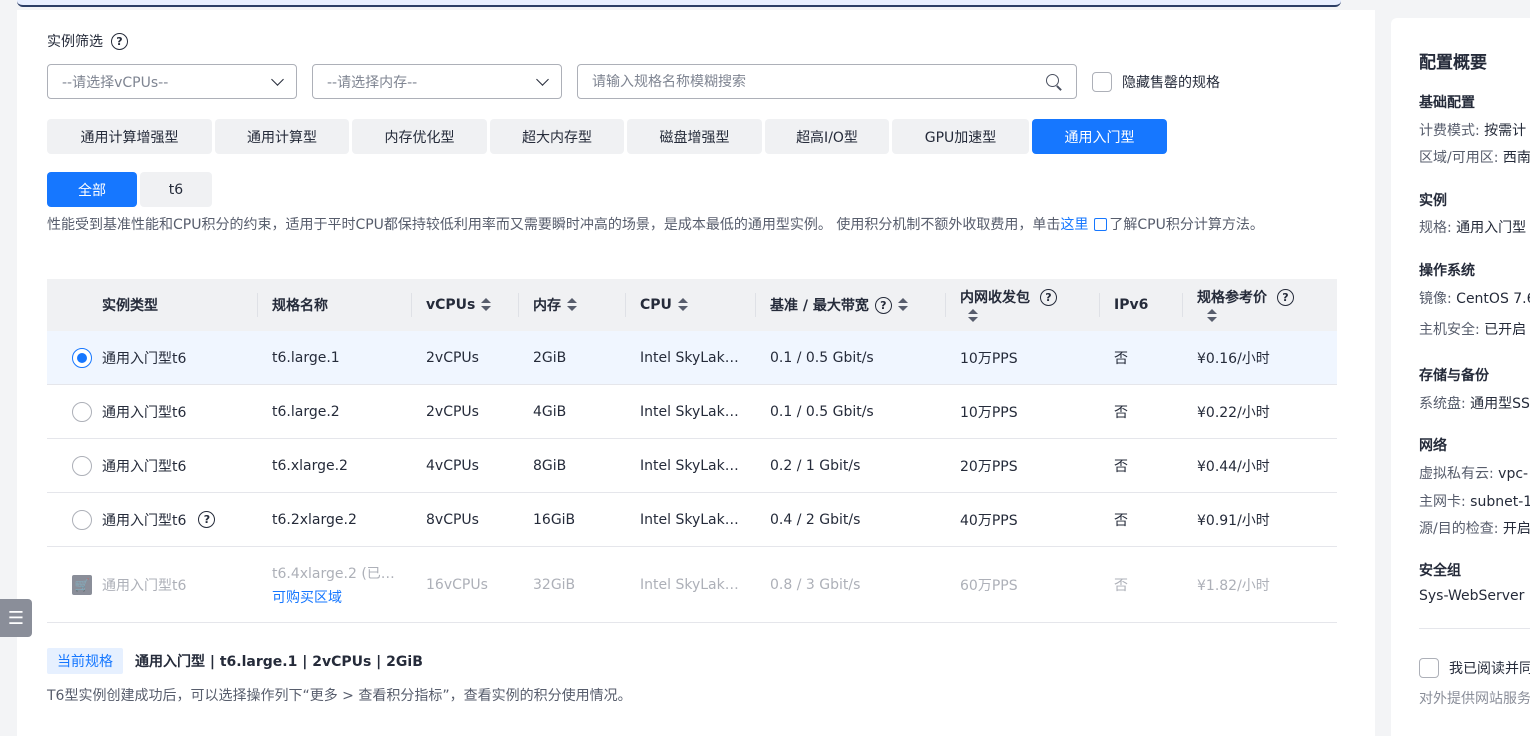  Describe the element at coordinates (16, 618) in the screenshot. I see `list-menu-icon: ☰` at that location.